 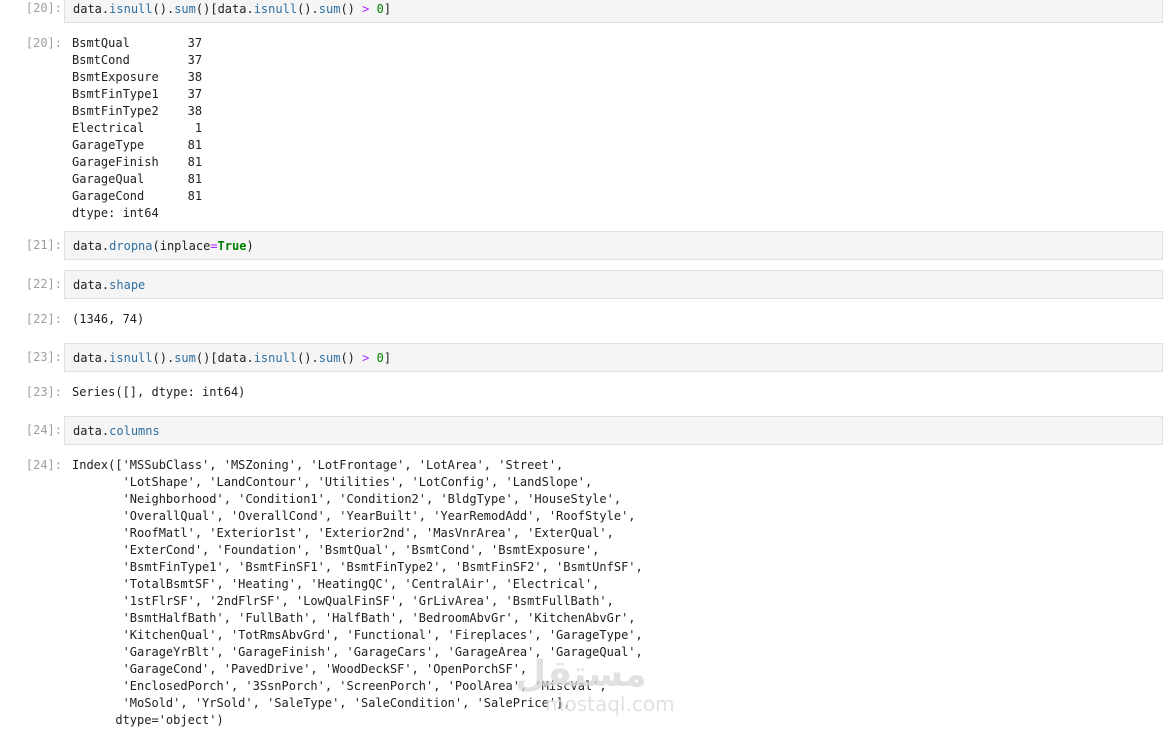 What do you see at coordinates (43, 43) in the screenshot?
I see `output-prompt: [20]:` at bounding box center [43, 43].